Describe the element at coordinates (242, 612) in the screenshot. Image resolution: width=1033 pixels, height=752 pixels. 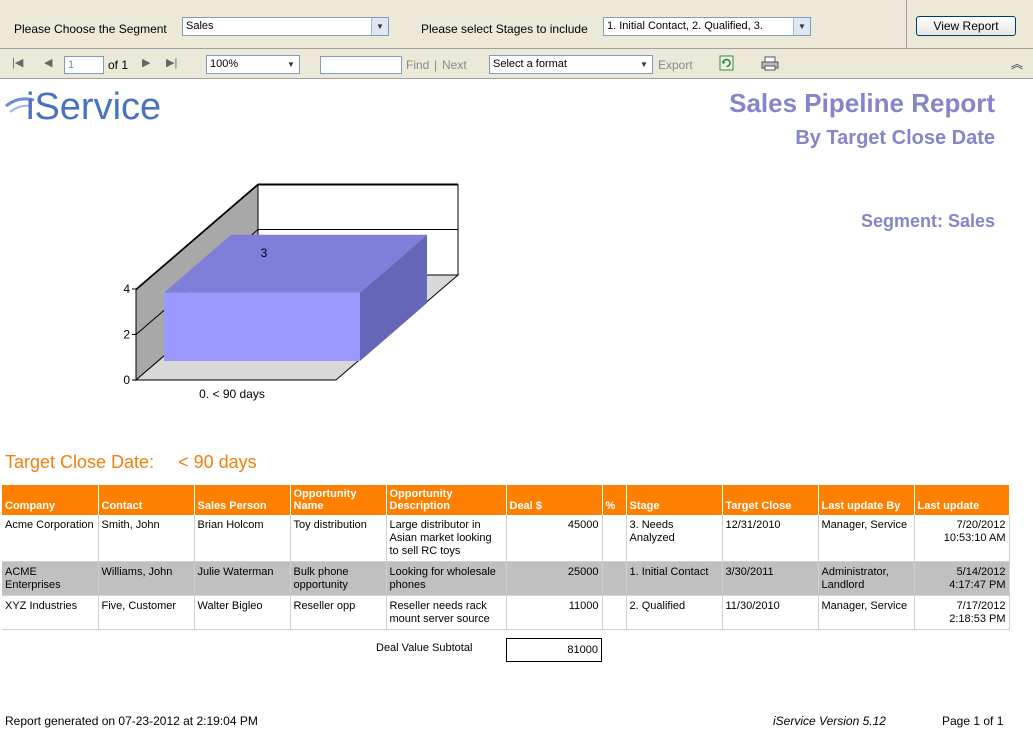
I see `cell-sales-person: Walter Bigleo` at that location.